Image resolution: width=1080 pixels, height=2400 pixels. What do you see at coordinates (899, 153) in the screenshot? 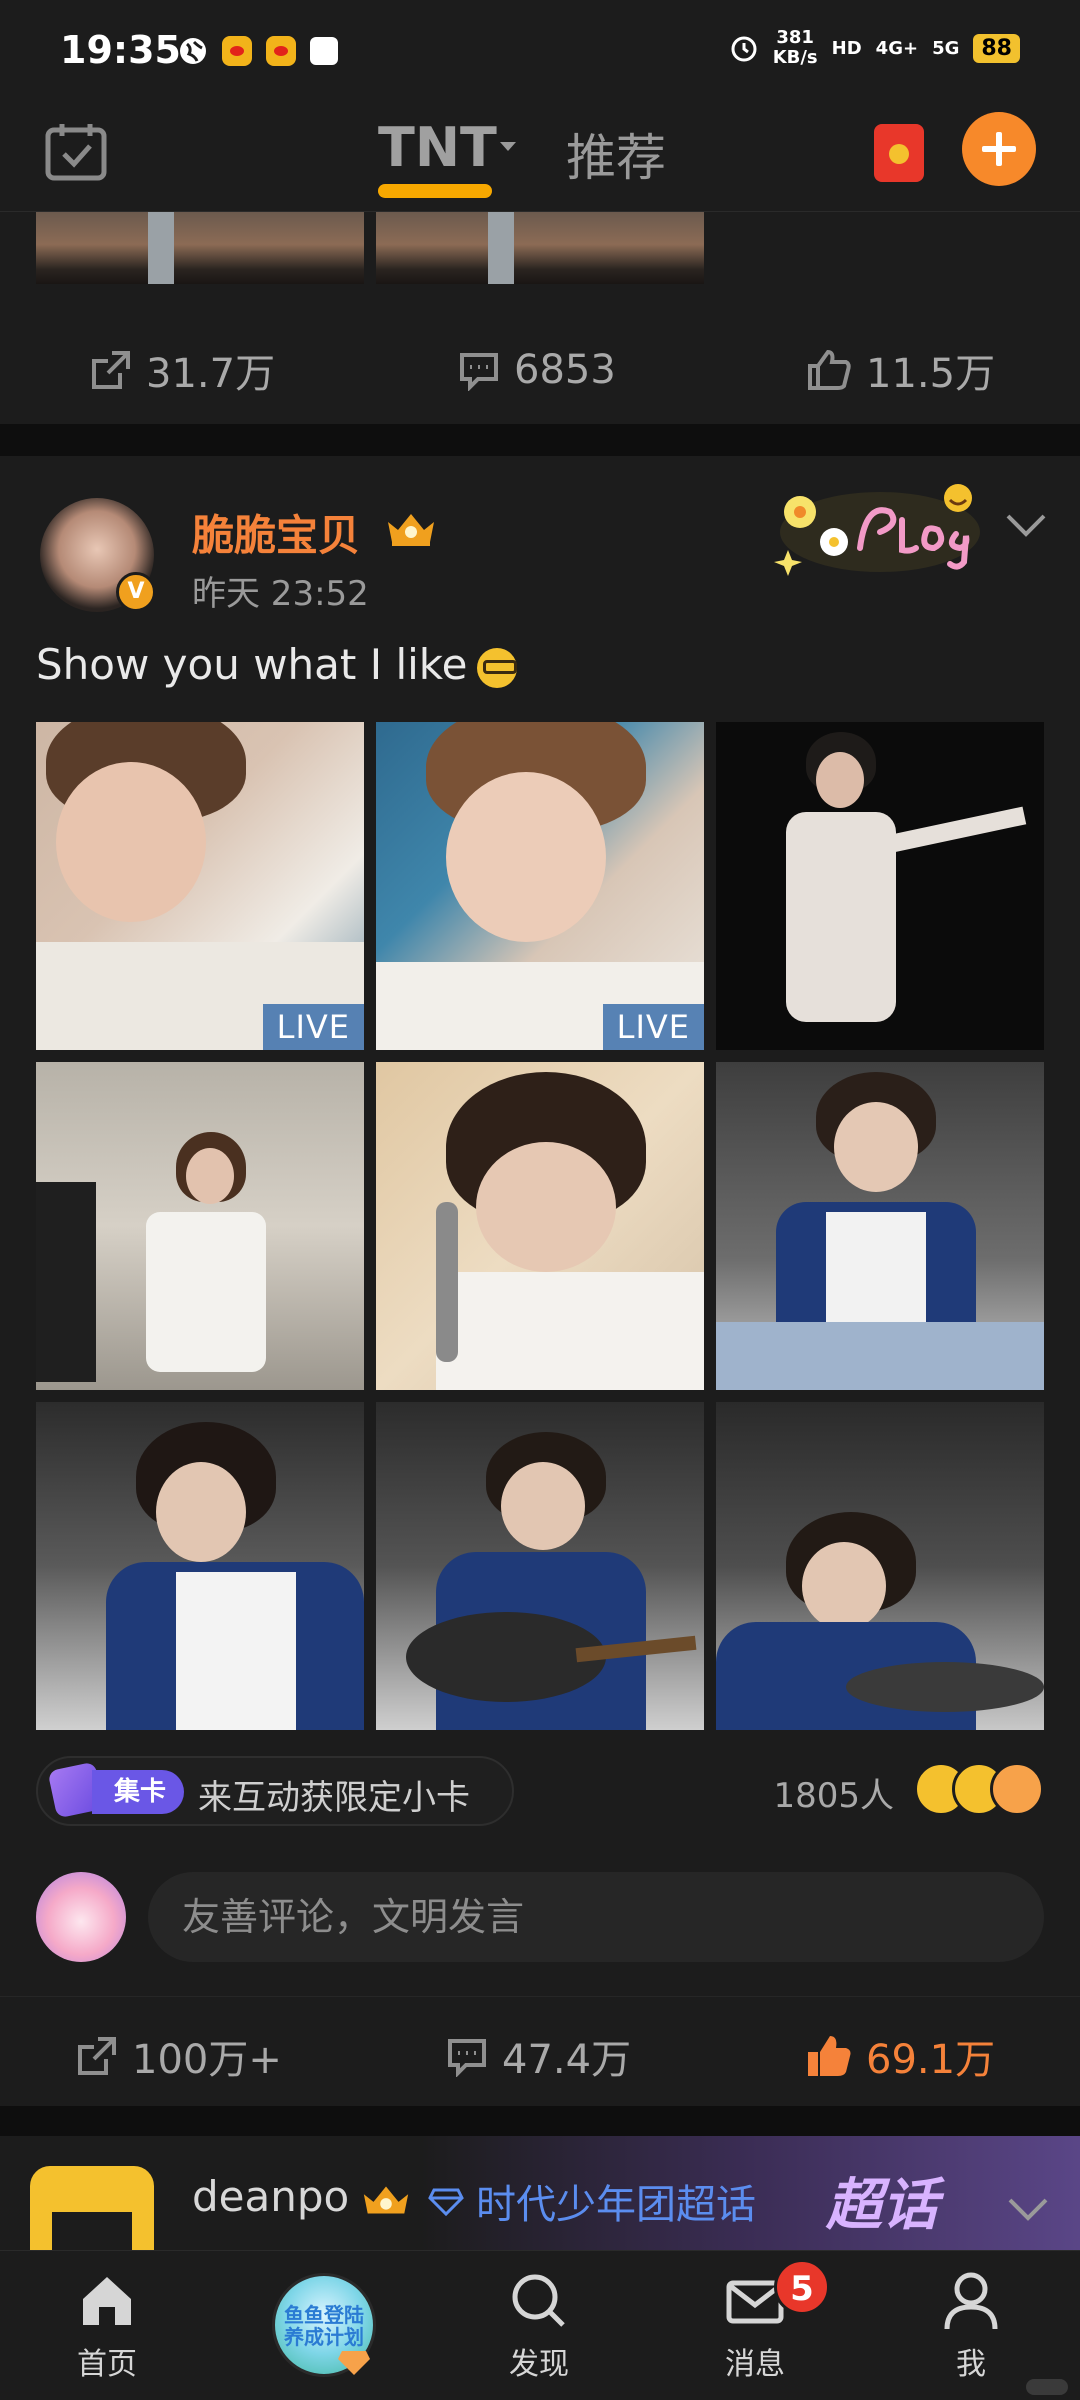
I see `red-packet-icon` at bounding box center [899, 153].